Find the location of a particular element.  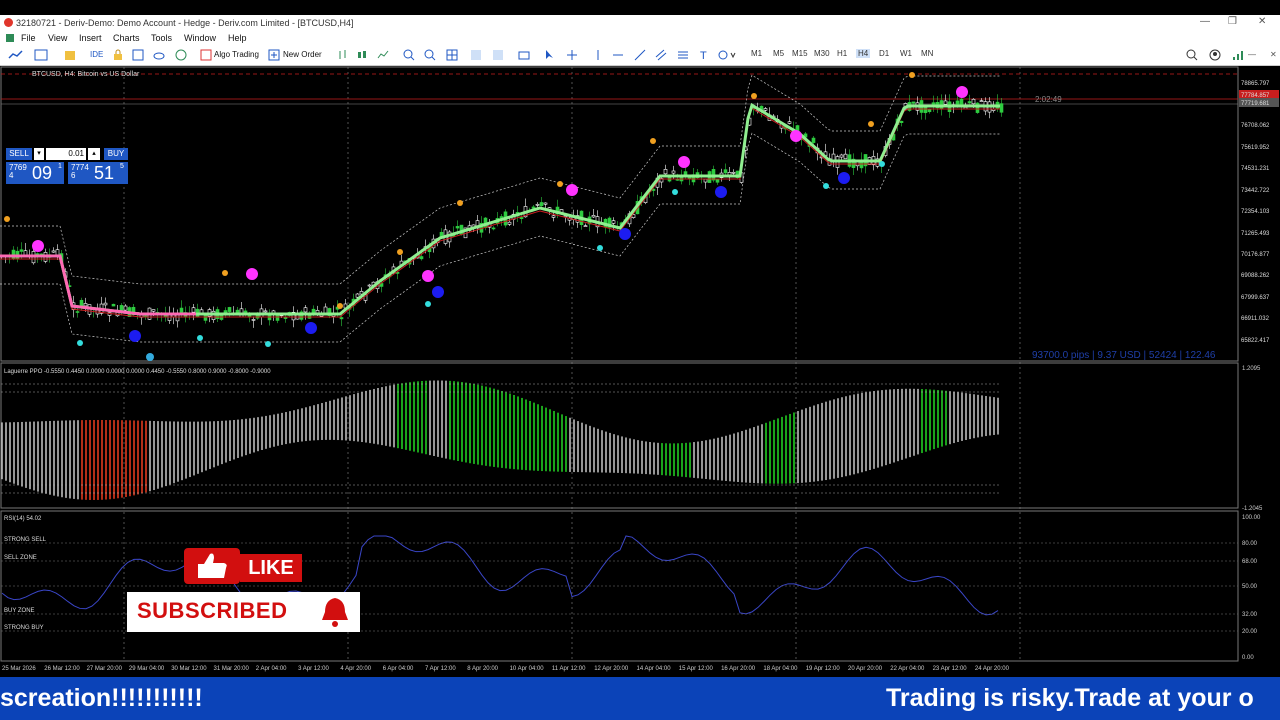

lot-decrease-icon: ▾ is located at coordinates (39, 154).